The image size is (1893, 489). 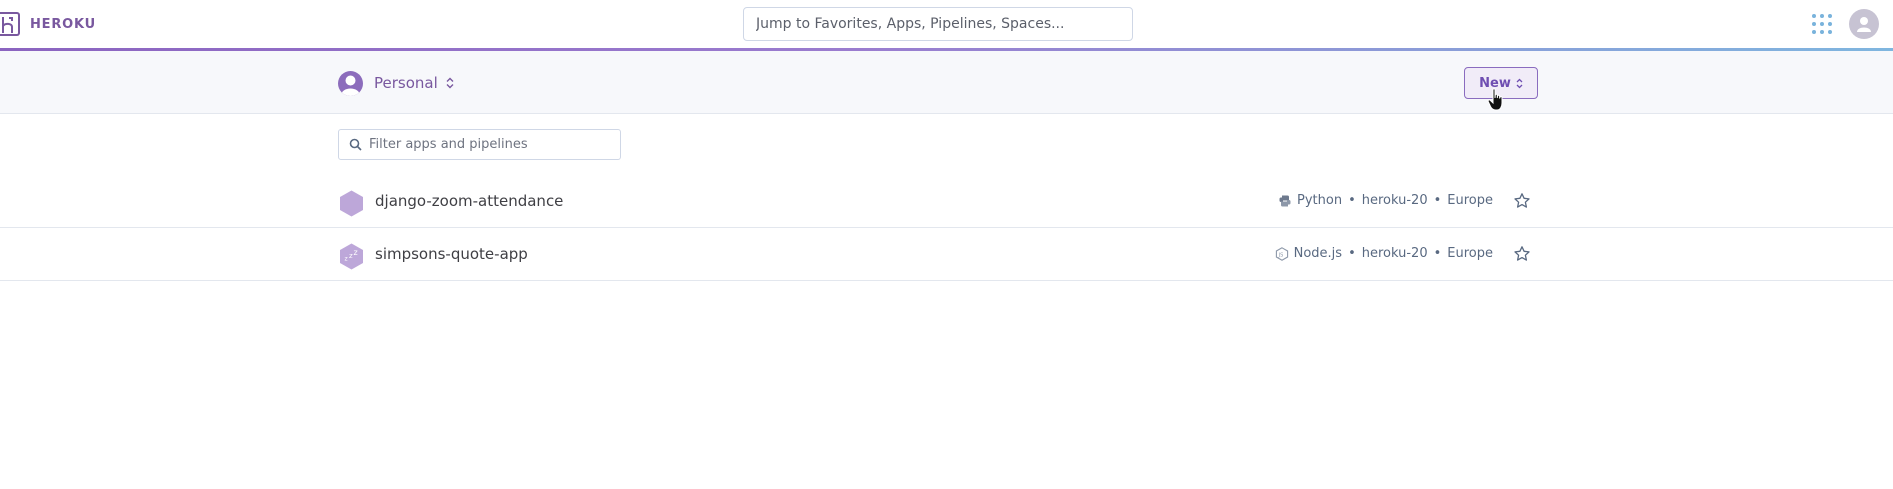 What do you see at coordinates (1320, 200) in the screenshot?
I see `app-language: Python` at bounding box center [1320, 200].